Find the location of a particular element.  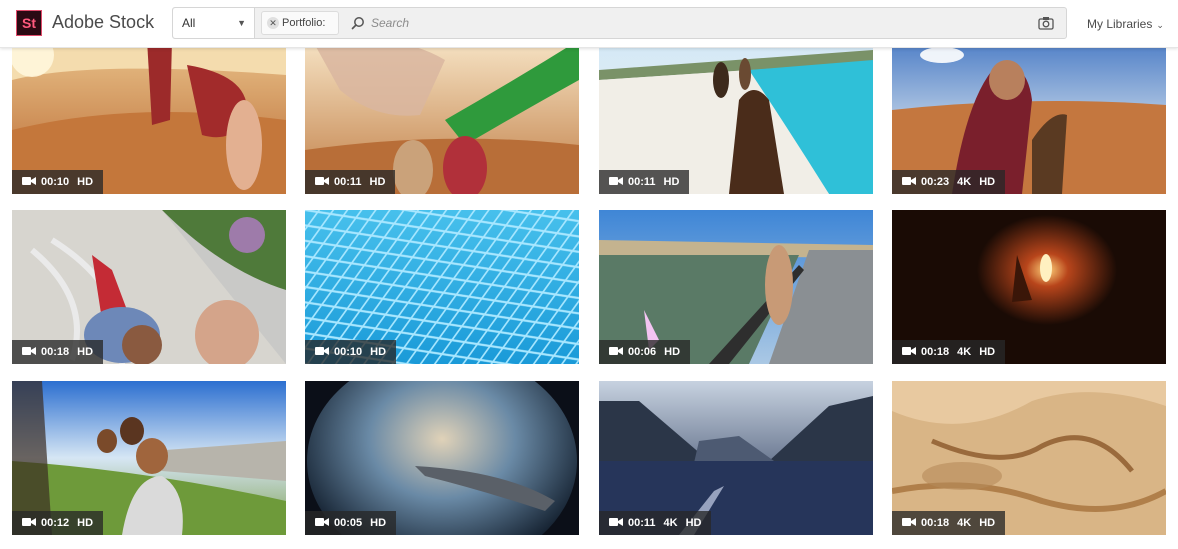

search-bar: All ▼ ✕ Portfolio: is located at coordinates (619, 23).